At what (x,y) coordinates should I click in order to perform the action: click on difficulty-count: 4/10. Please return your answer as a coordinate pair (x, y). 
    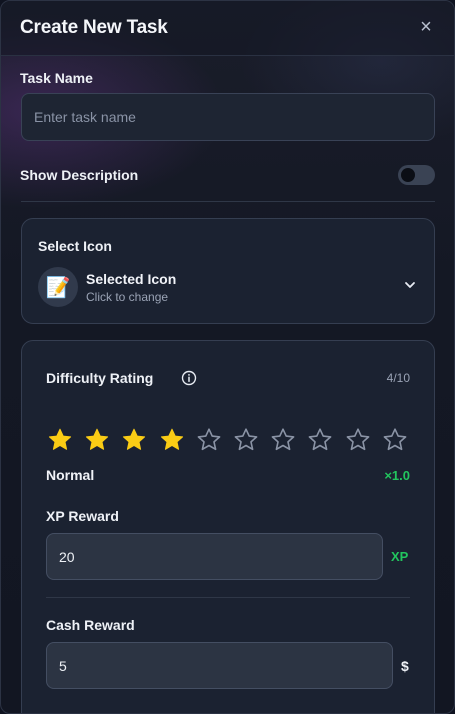
    Looking at the image, I should click on (398, 378).